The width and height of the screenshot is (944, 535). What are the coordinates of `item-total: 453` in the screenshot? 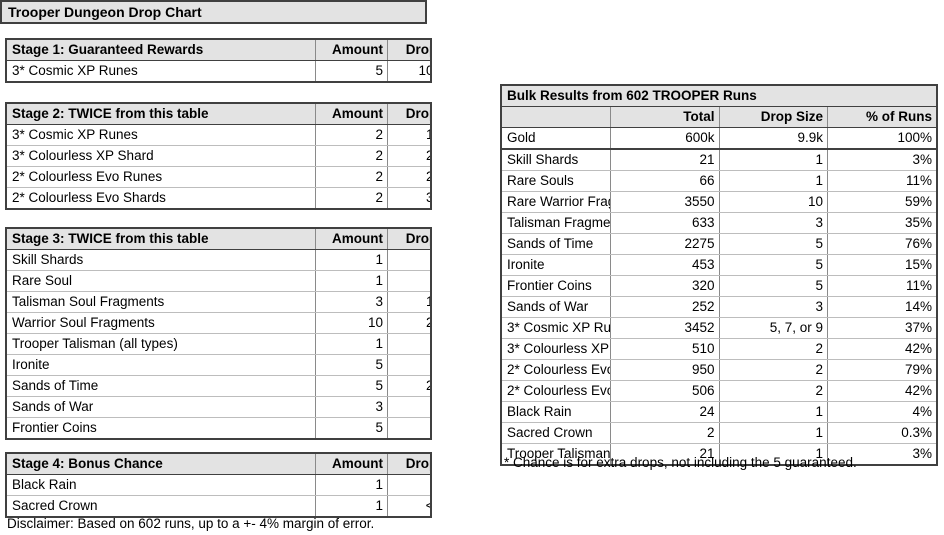 It's located at (665, 265).